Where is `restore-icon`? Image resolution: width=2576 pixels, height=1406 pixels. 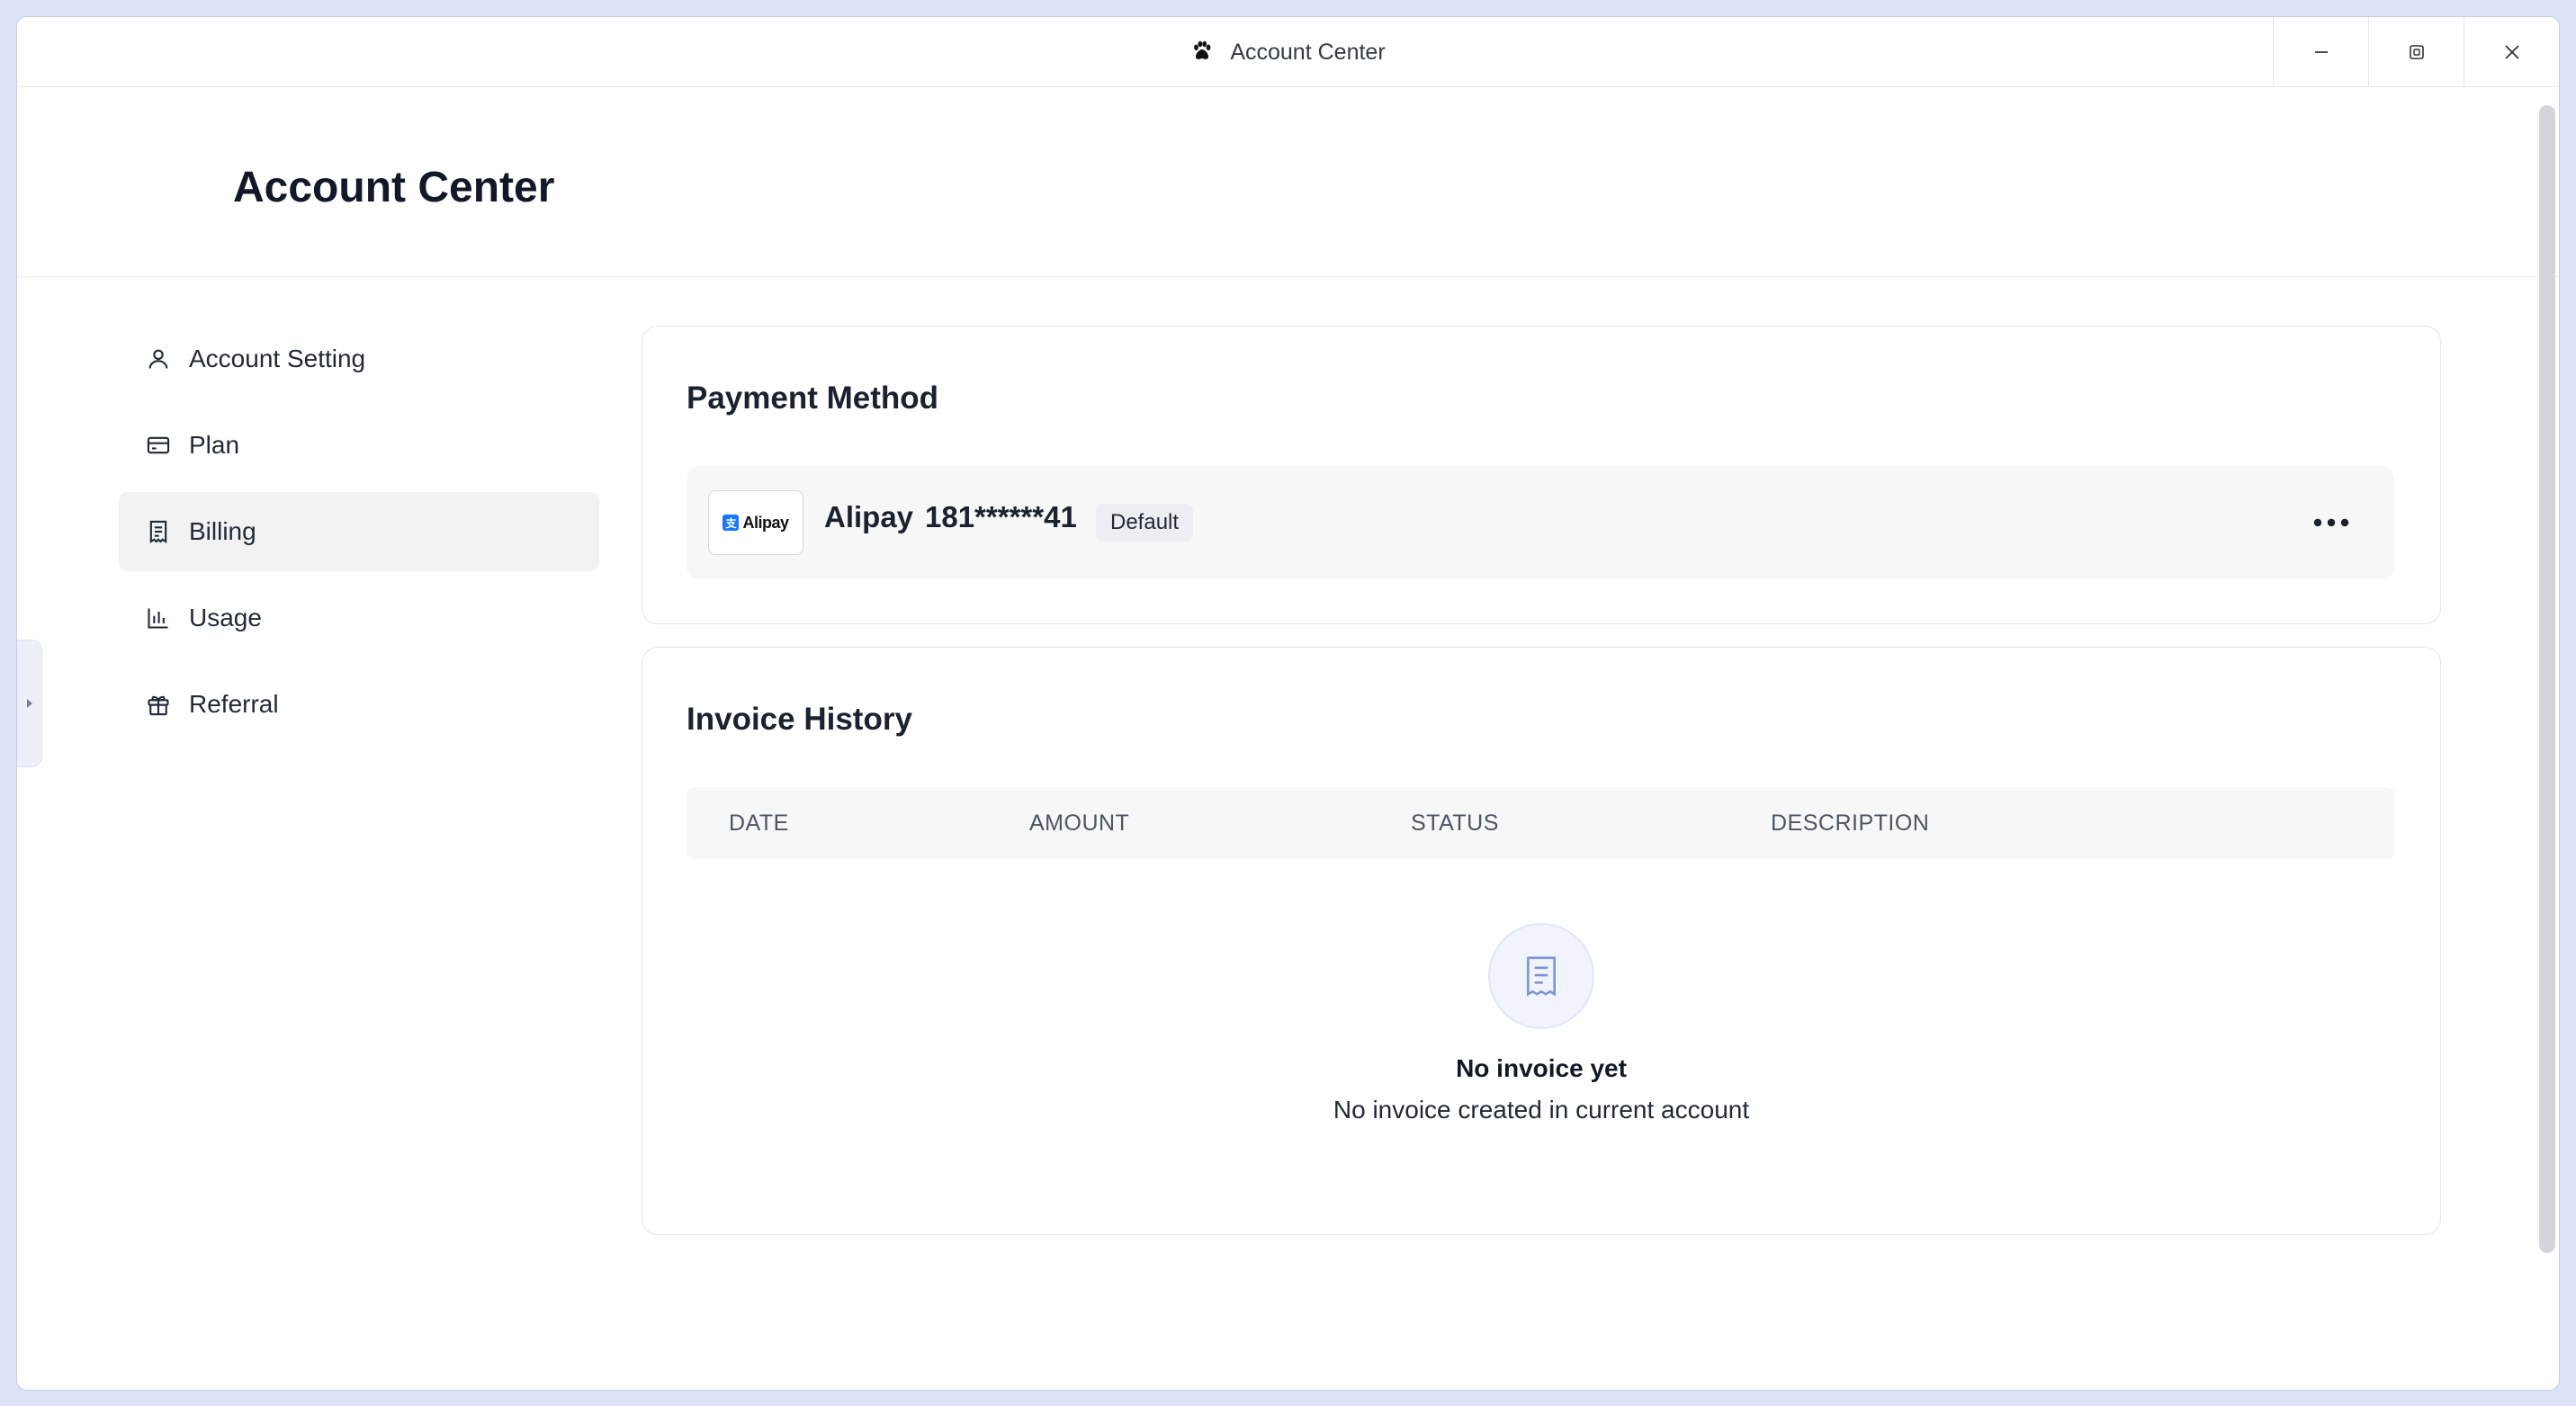
restore-icon is located at coordinates (2416, 52).